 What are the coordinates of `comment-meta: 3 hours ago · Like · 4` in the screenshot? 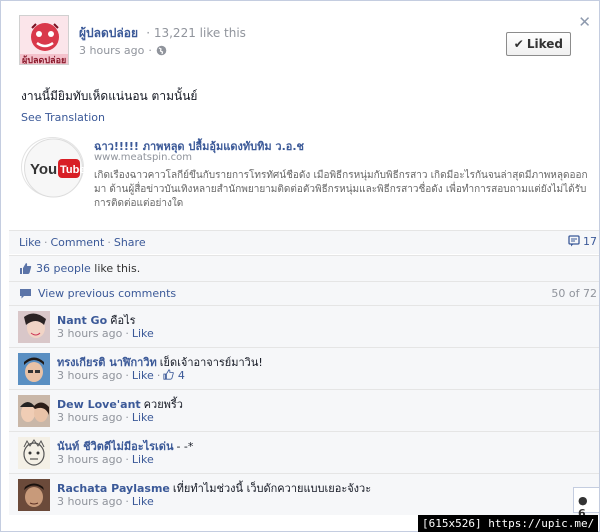 It's located at (121, 375).